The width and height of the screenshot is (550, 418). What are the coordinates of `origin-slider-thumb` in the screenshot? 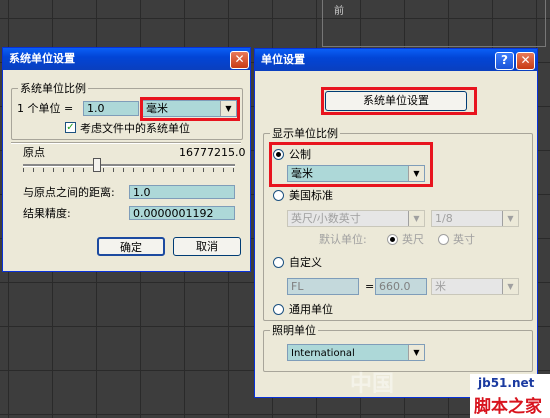 It's located at (97, 165).